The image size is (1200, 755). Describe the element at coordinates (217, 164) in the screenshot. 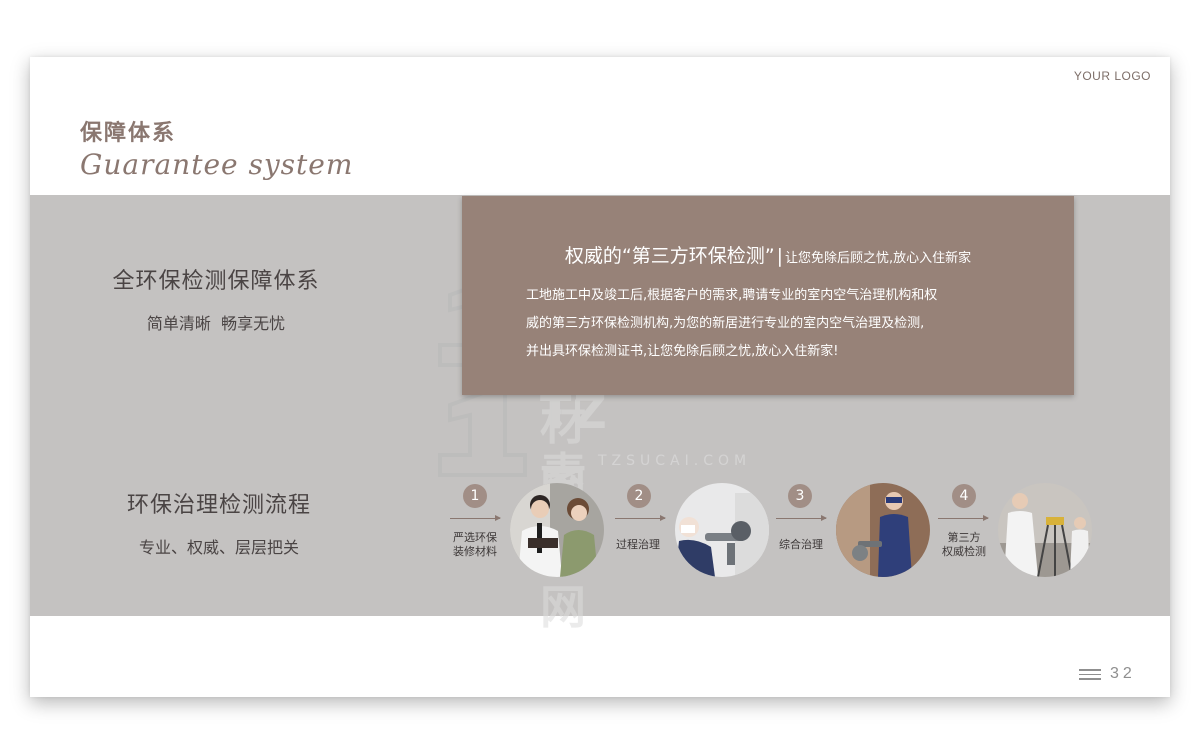

I see `page-subtitle-english: Guarantee system` at that location.